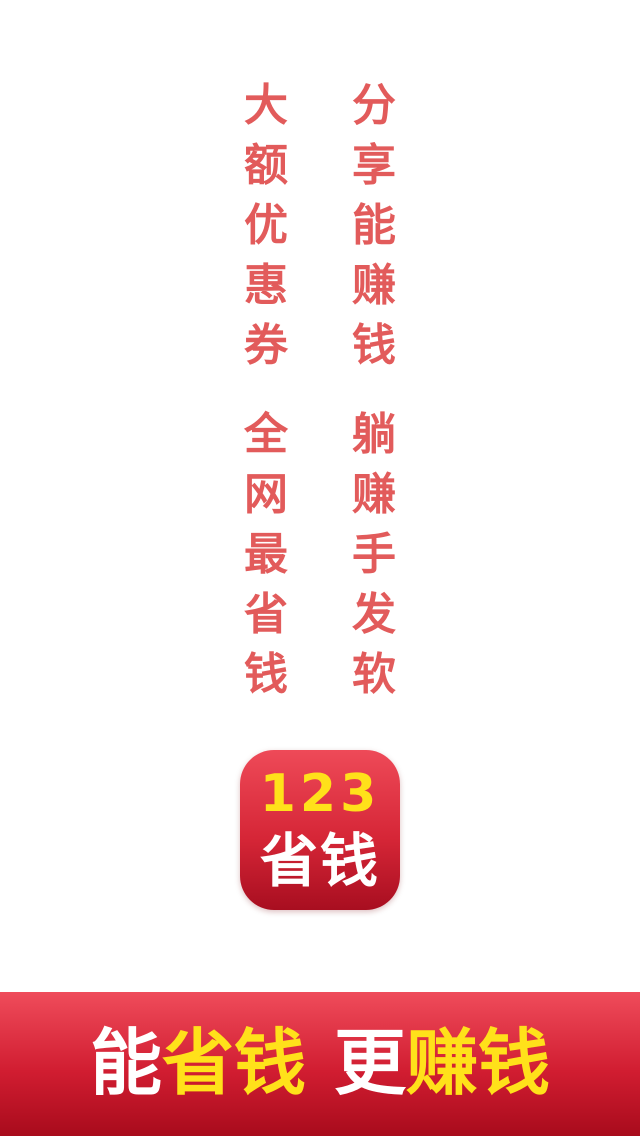 The image size is (640, 1136). I want to click on bottom-banner: 能省钱 更赚钱, so click(320, 1064).